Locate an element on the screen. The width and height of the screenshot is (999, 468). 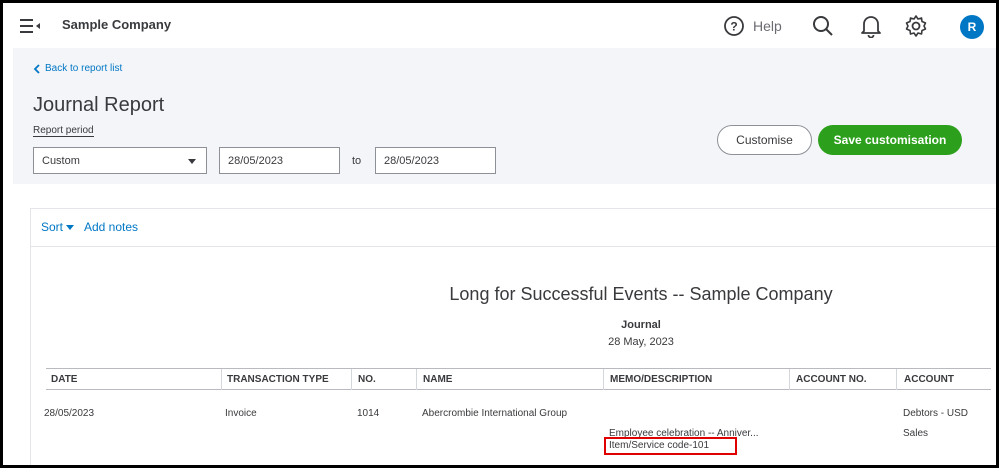
to-label: to is located at coordinates (357, 161).